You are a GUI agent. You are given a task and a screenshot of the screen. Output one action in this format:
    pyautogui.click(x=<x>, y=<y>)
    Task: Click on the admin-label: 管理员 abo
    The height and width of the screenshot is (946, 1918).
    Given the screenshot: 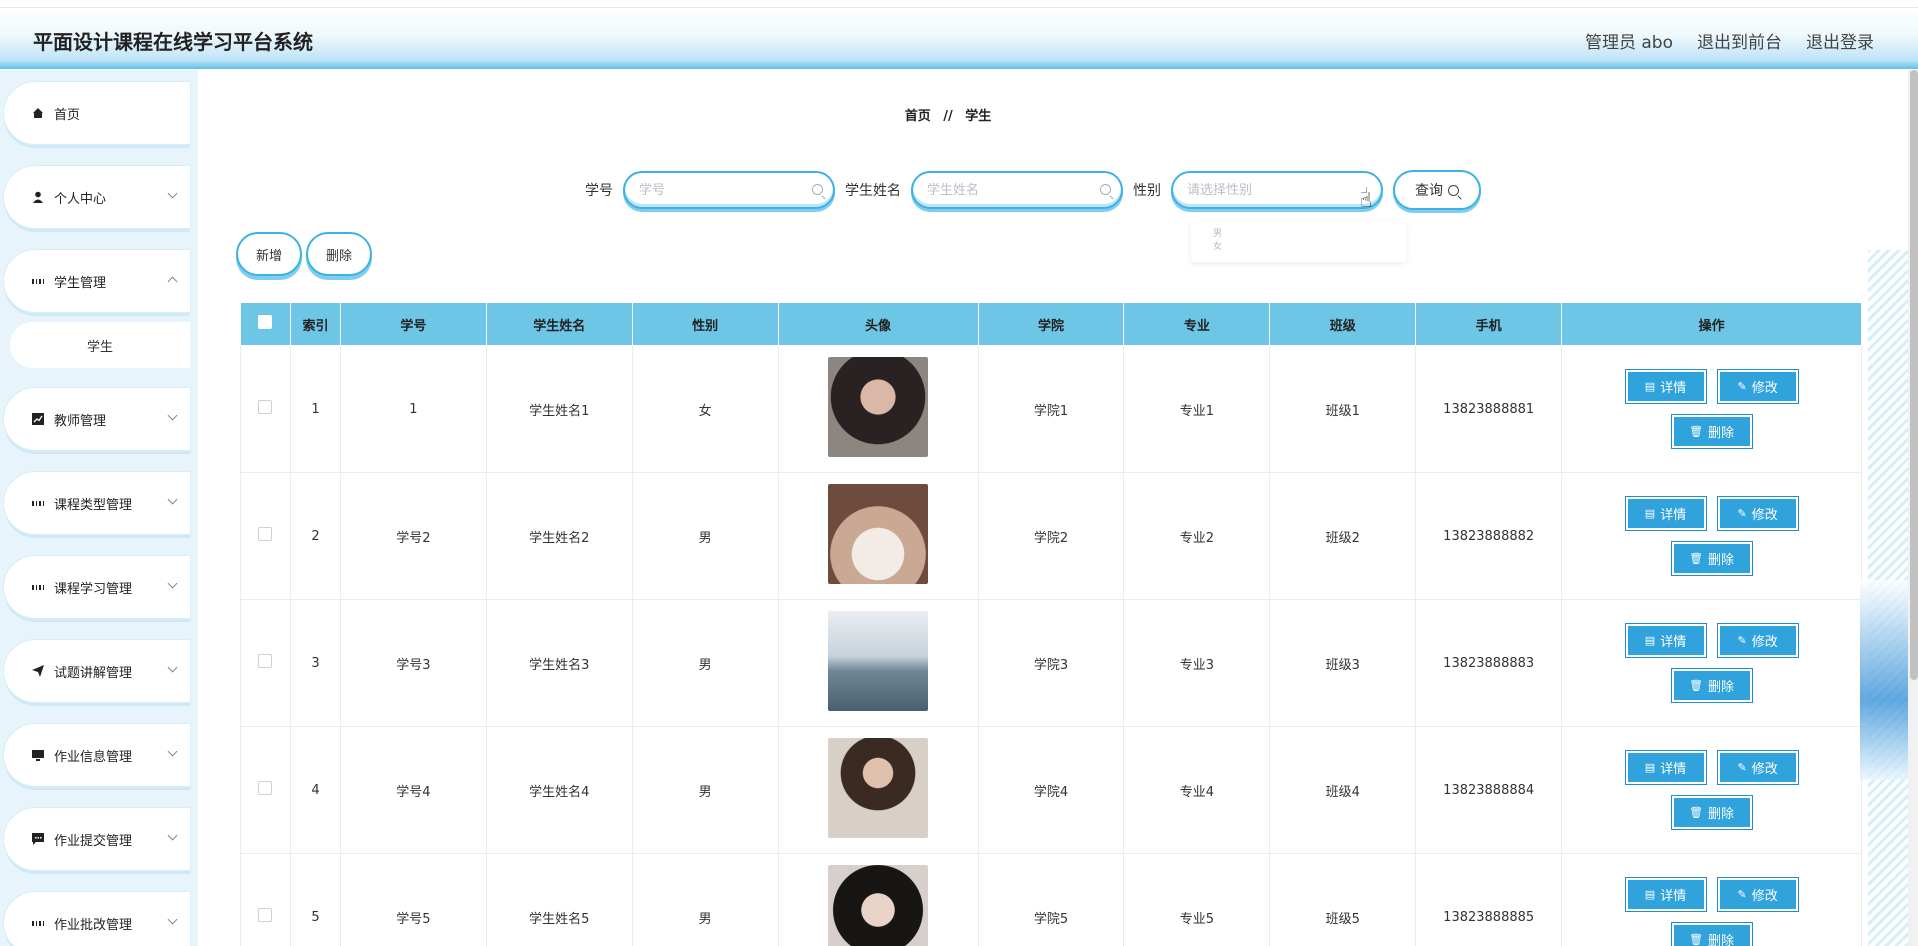 What is the action you would take?
    pyautogui.click(x=1629, y=40)
    